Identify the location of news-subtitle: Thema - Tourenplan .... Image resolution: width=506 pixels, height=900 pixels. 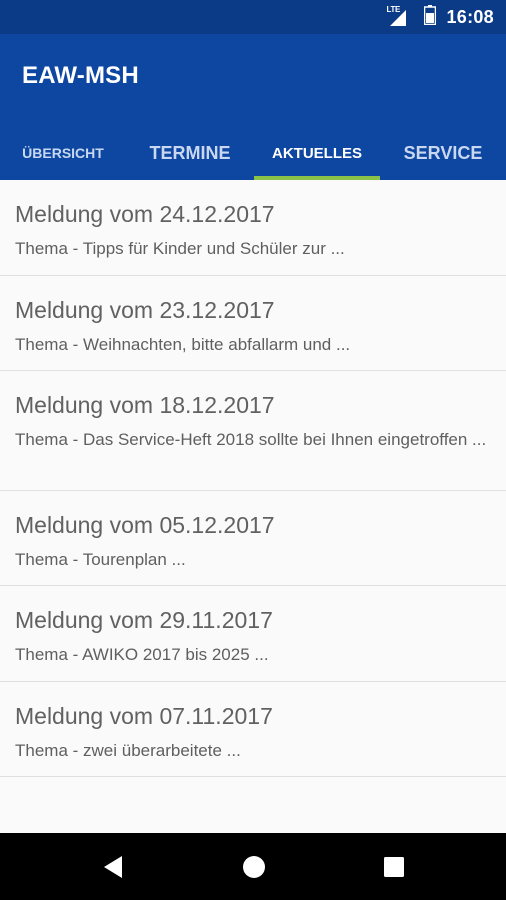
(100, 559).